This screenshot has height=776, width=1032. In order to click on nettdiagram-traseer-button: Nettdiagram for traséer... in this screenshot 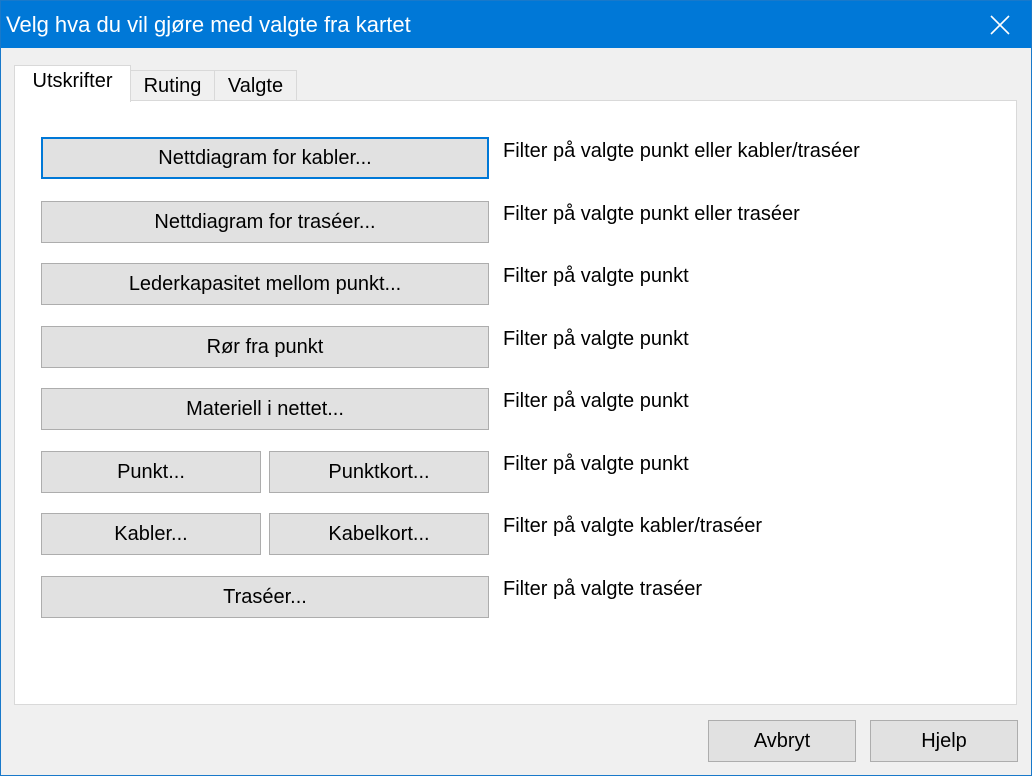, I will do `click(265, 222)`.